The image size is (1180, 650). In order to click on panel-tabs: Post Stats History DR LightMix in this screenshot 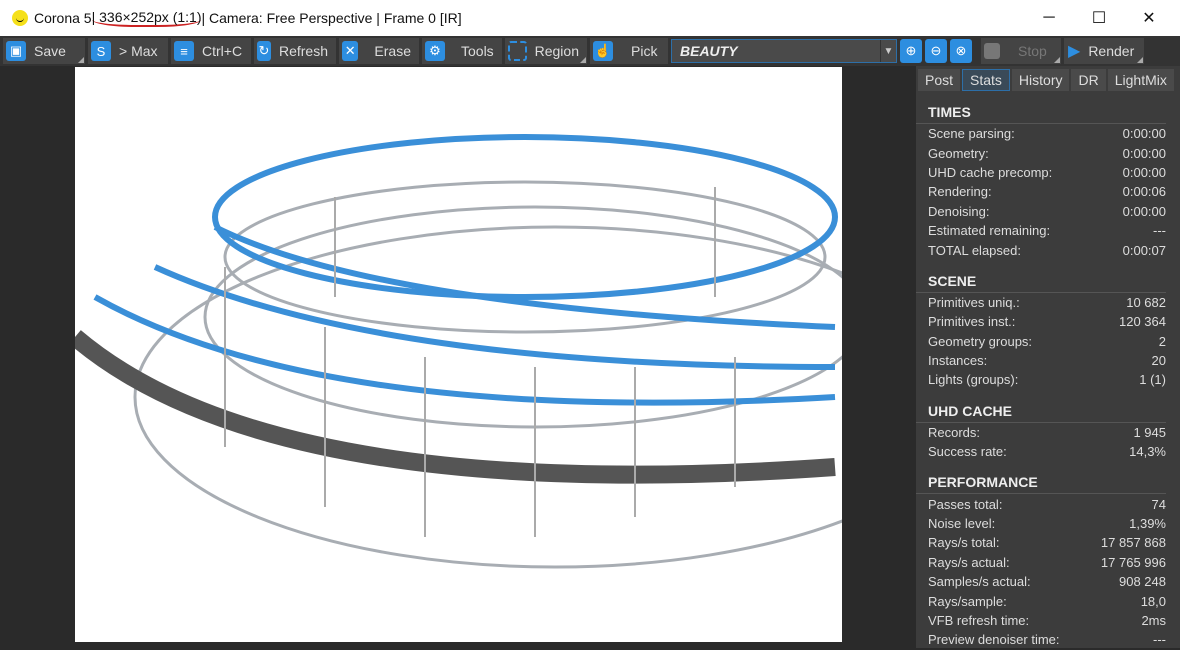, I will do `click(1048, 78)`.